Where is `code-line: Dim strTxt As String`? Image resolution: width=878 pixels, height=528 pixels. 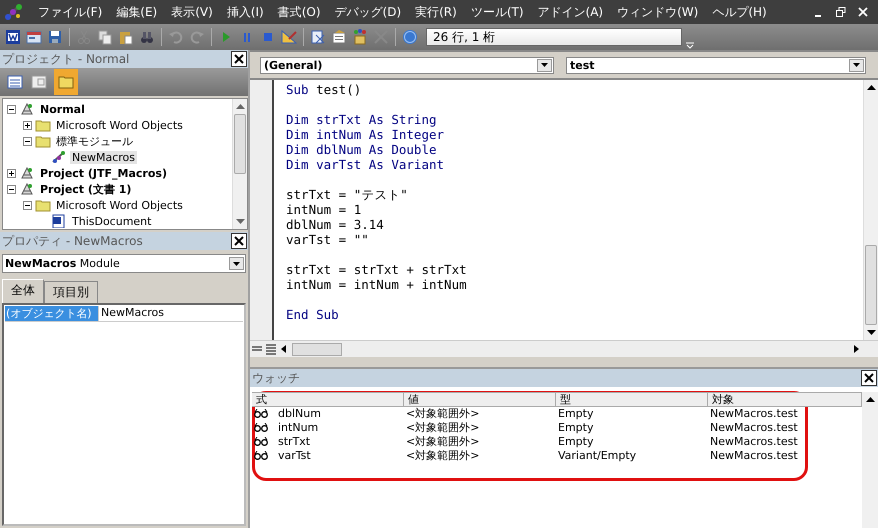
code-line: Dim strTxt As String is located at coordinates (361, 119).